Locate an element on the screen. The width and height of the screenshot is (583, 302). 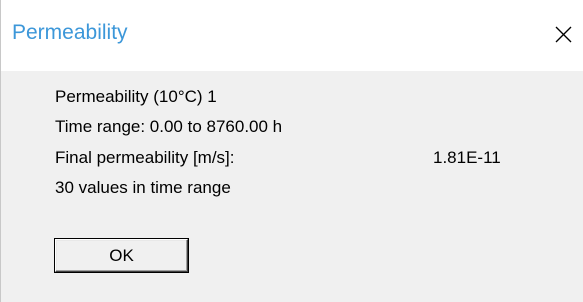
final-permeability-label: Final permeability [m/s]: is located at coordinates (145, 157).